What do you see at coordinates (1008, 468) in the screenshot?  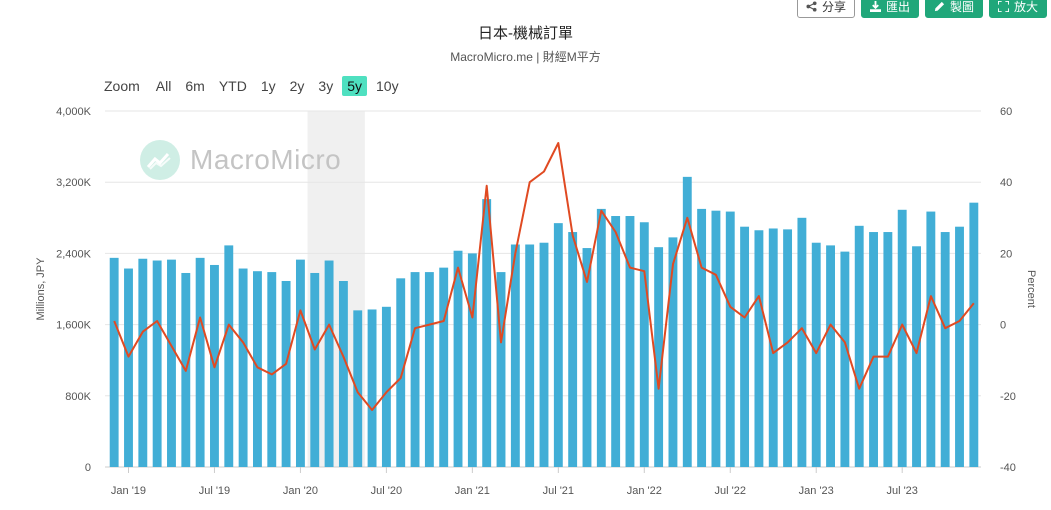 I see `y-right-tick-label: -40` at bounding box center [1008, 468].